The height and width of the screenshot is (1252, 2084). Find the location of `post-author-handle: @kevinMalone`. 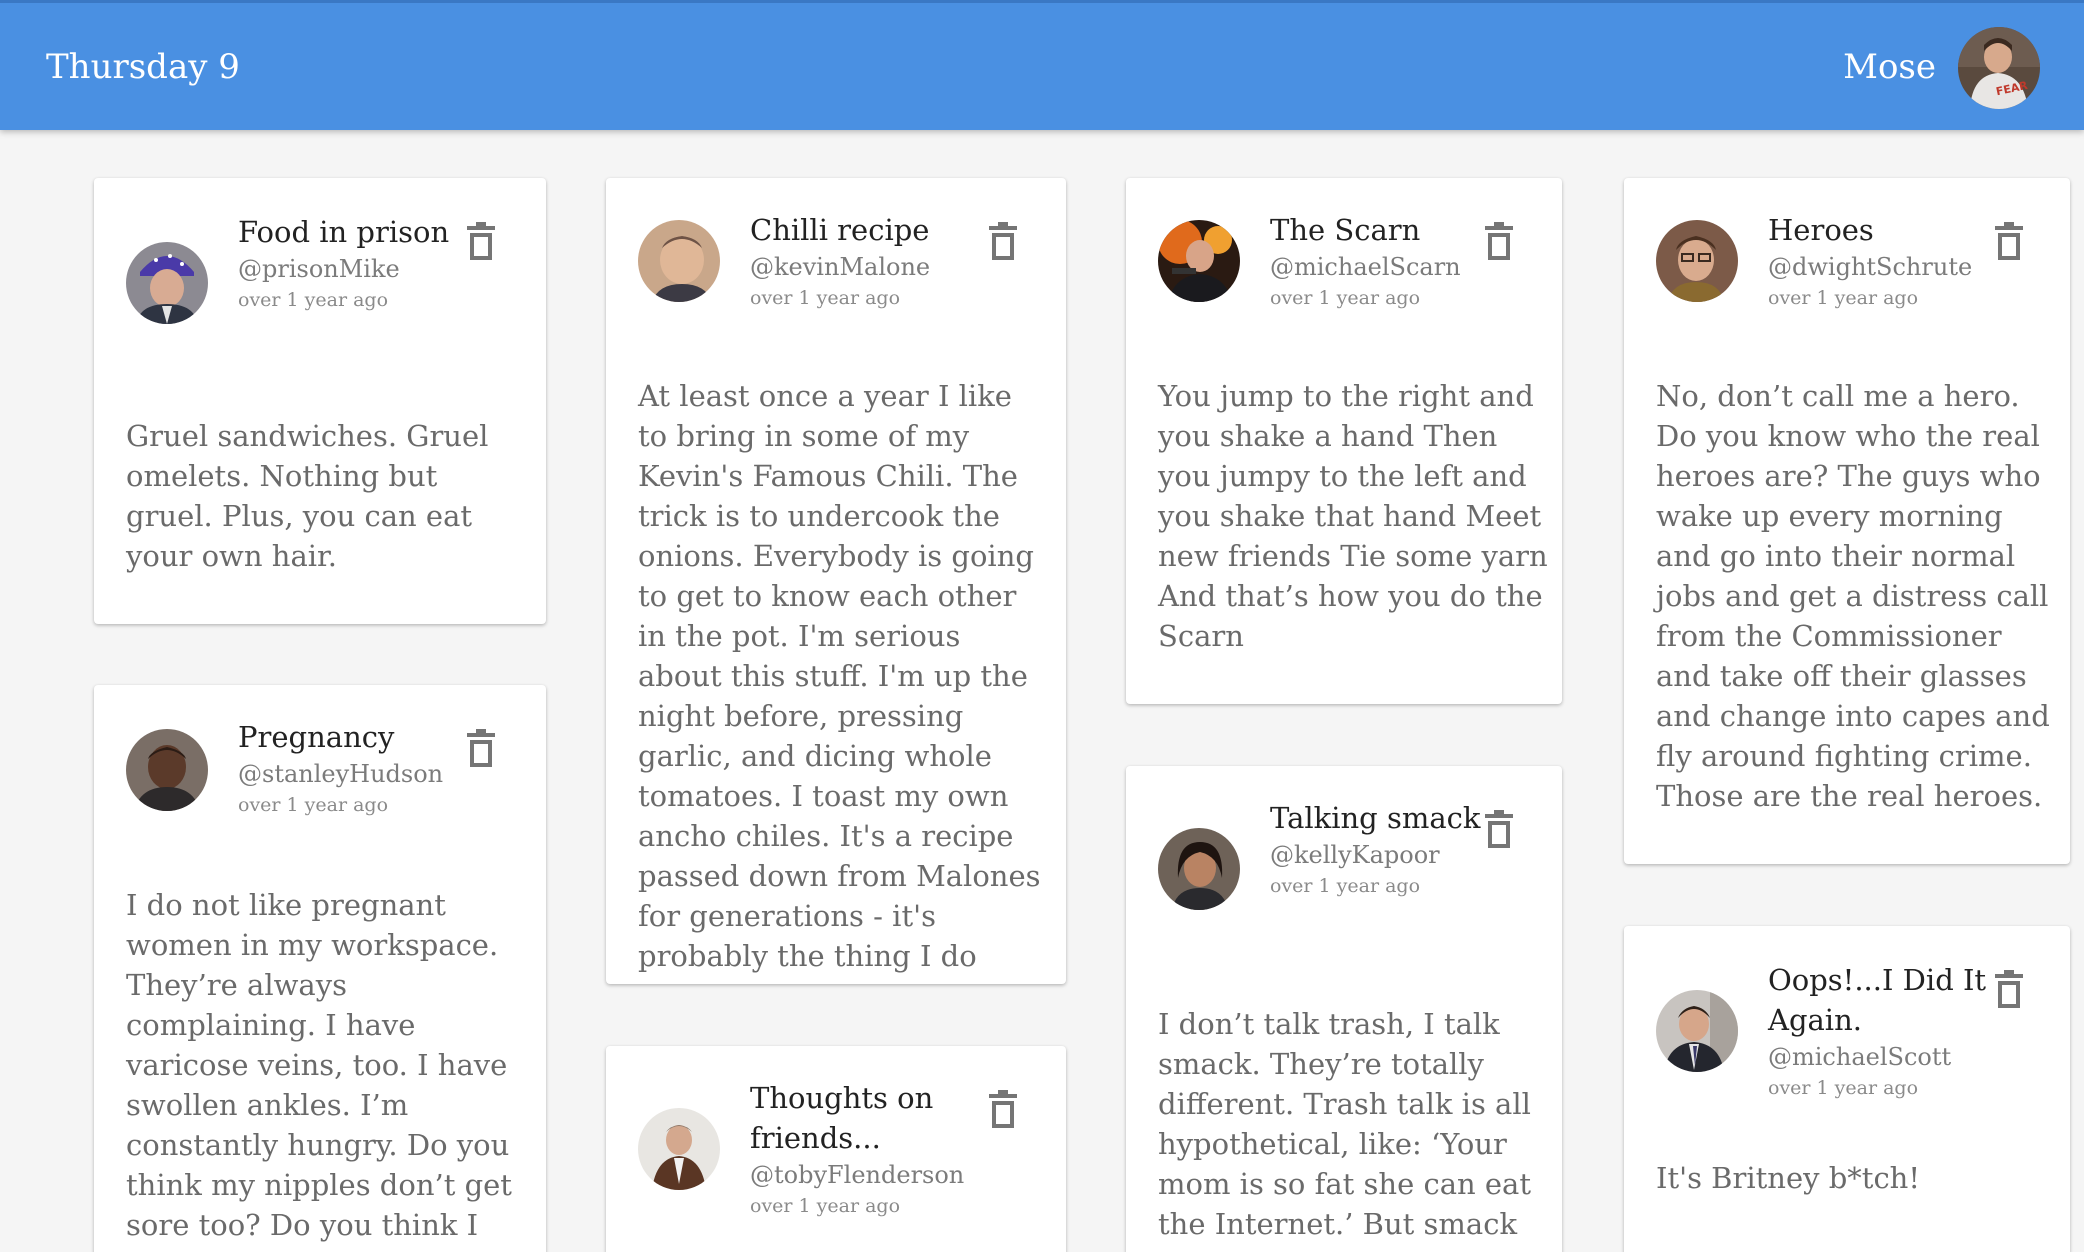

post-author-handle: @kevinMalone is located at coordinates (870, 267).